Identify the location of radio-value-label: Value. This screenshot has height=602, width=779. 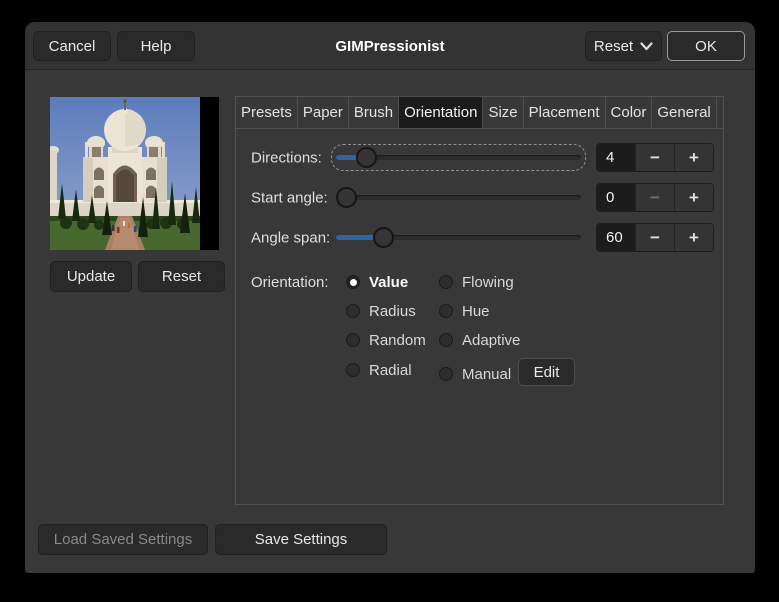
(389, 282).